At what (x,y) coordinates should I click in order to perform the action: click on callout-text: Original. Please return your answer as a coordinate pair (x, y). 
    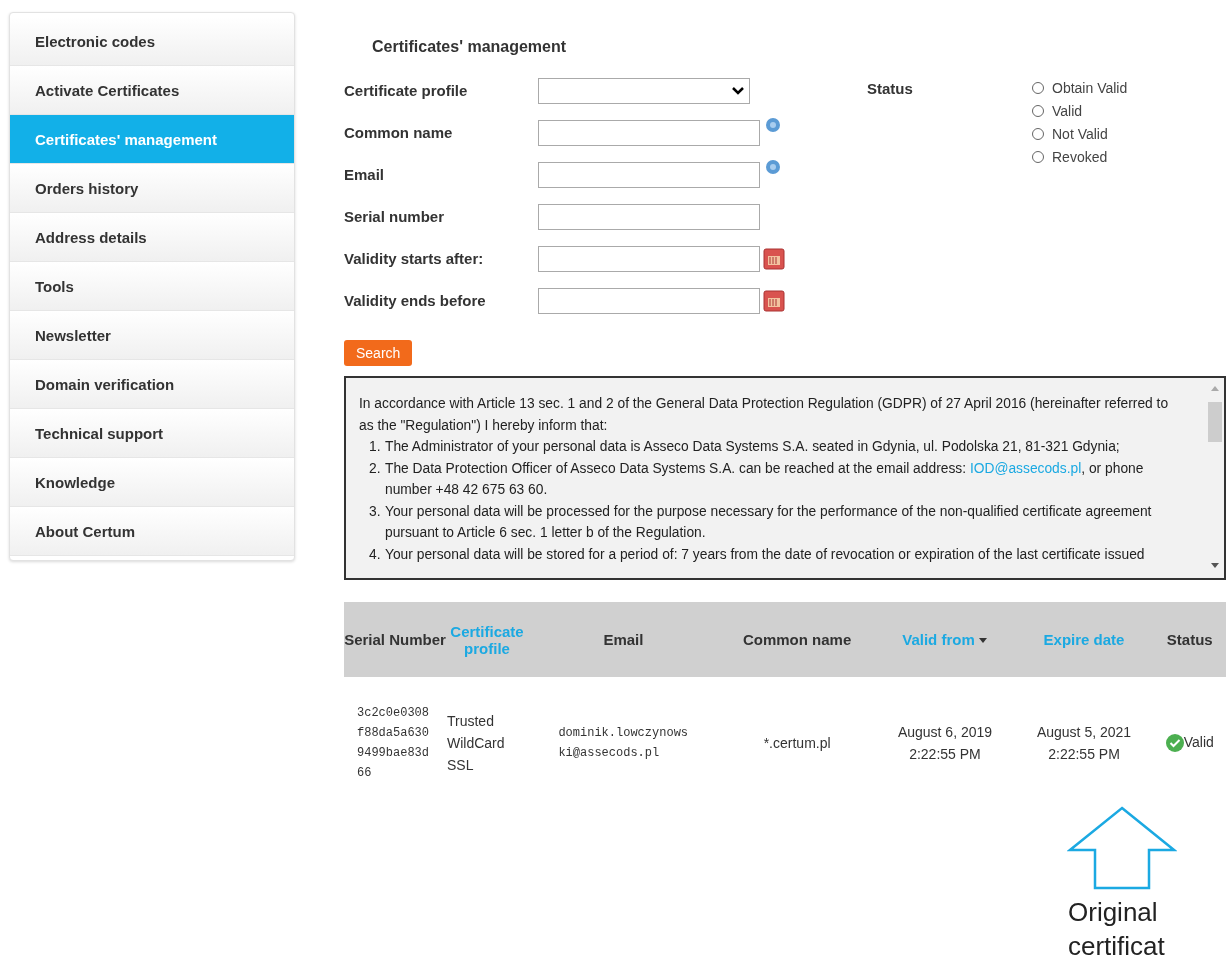
    Looking at the image, I should click on (1113, 912).